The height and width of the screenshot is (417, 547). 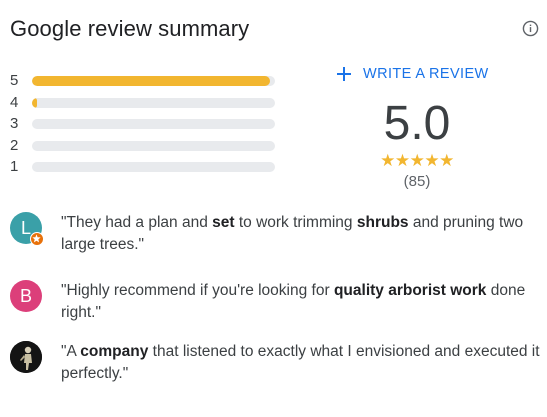 I want to click on rating-row-label: 5, so click(x=14, y=80).